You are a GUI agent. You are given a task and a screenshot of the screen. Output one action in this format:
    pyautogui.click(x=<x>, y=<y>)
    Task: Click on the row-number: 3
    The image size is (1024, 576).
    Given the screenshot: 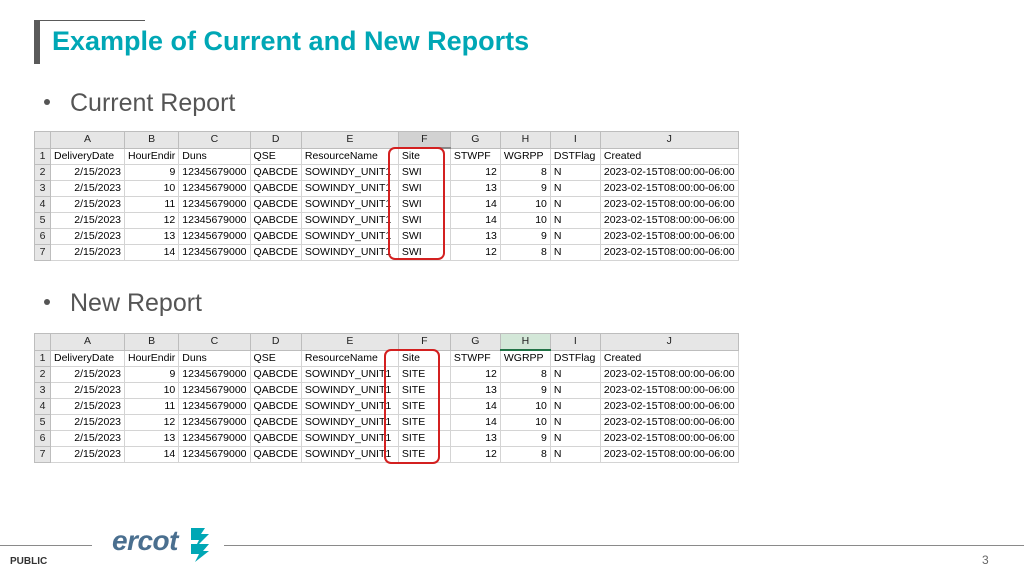 What is the action you would take?
    pyautogui.click(x=42, y=390)
    